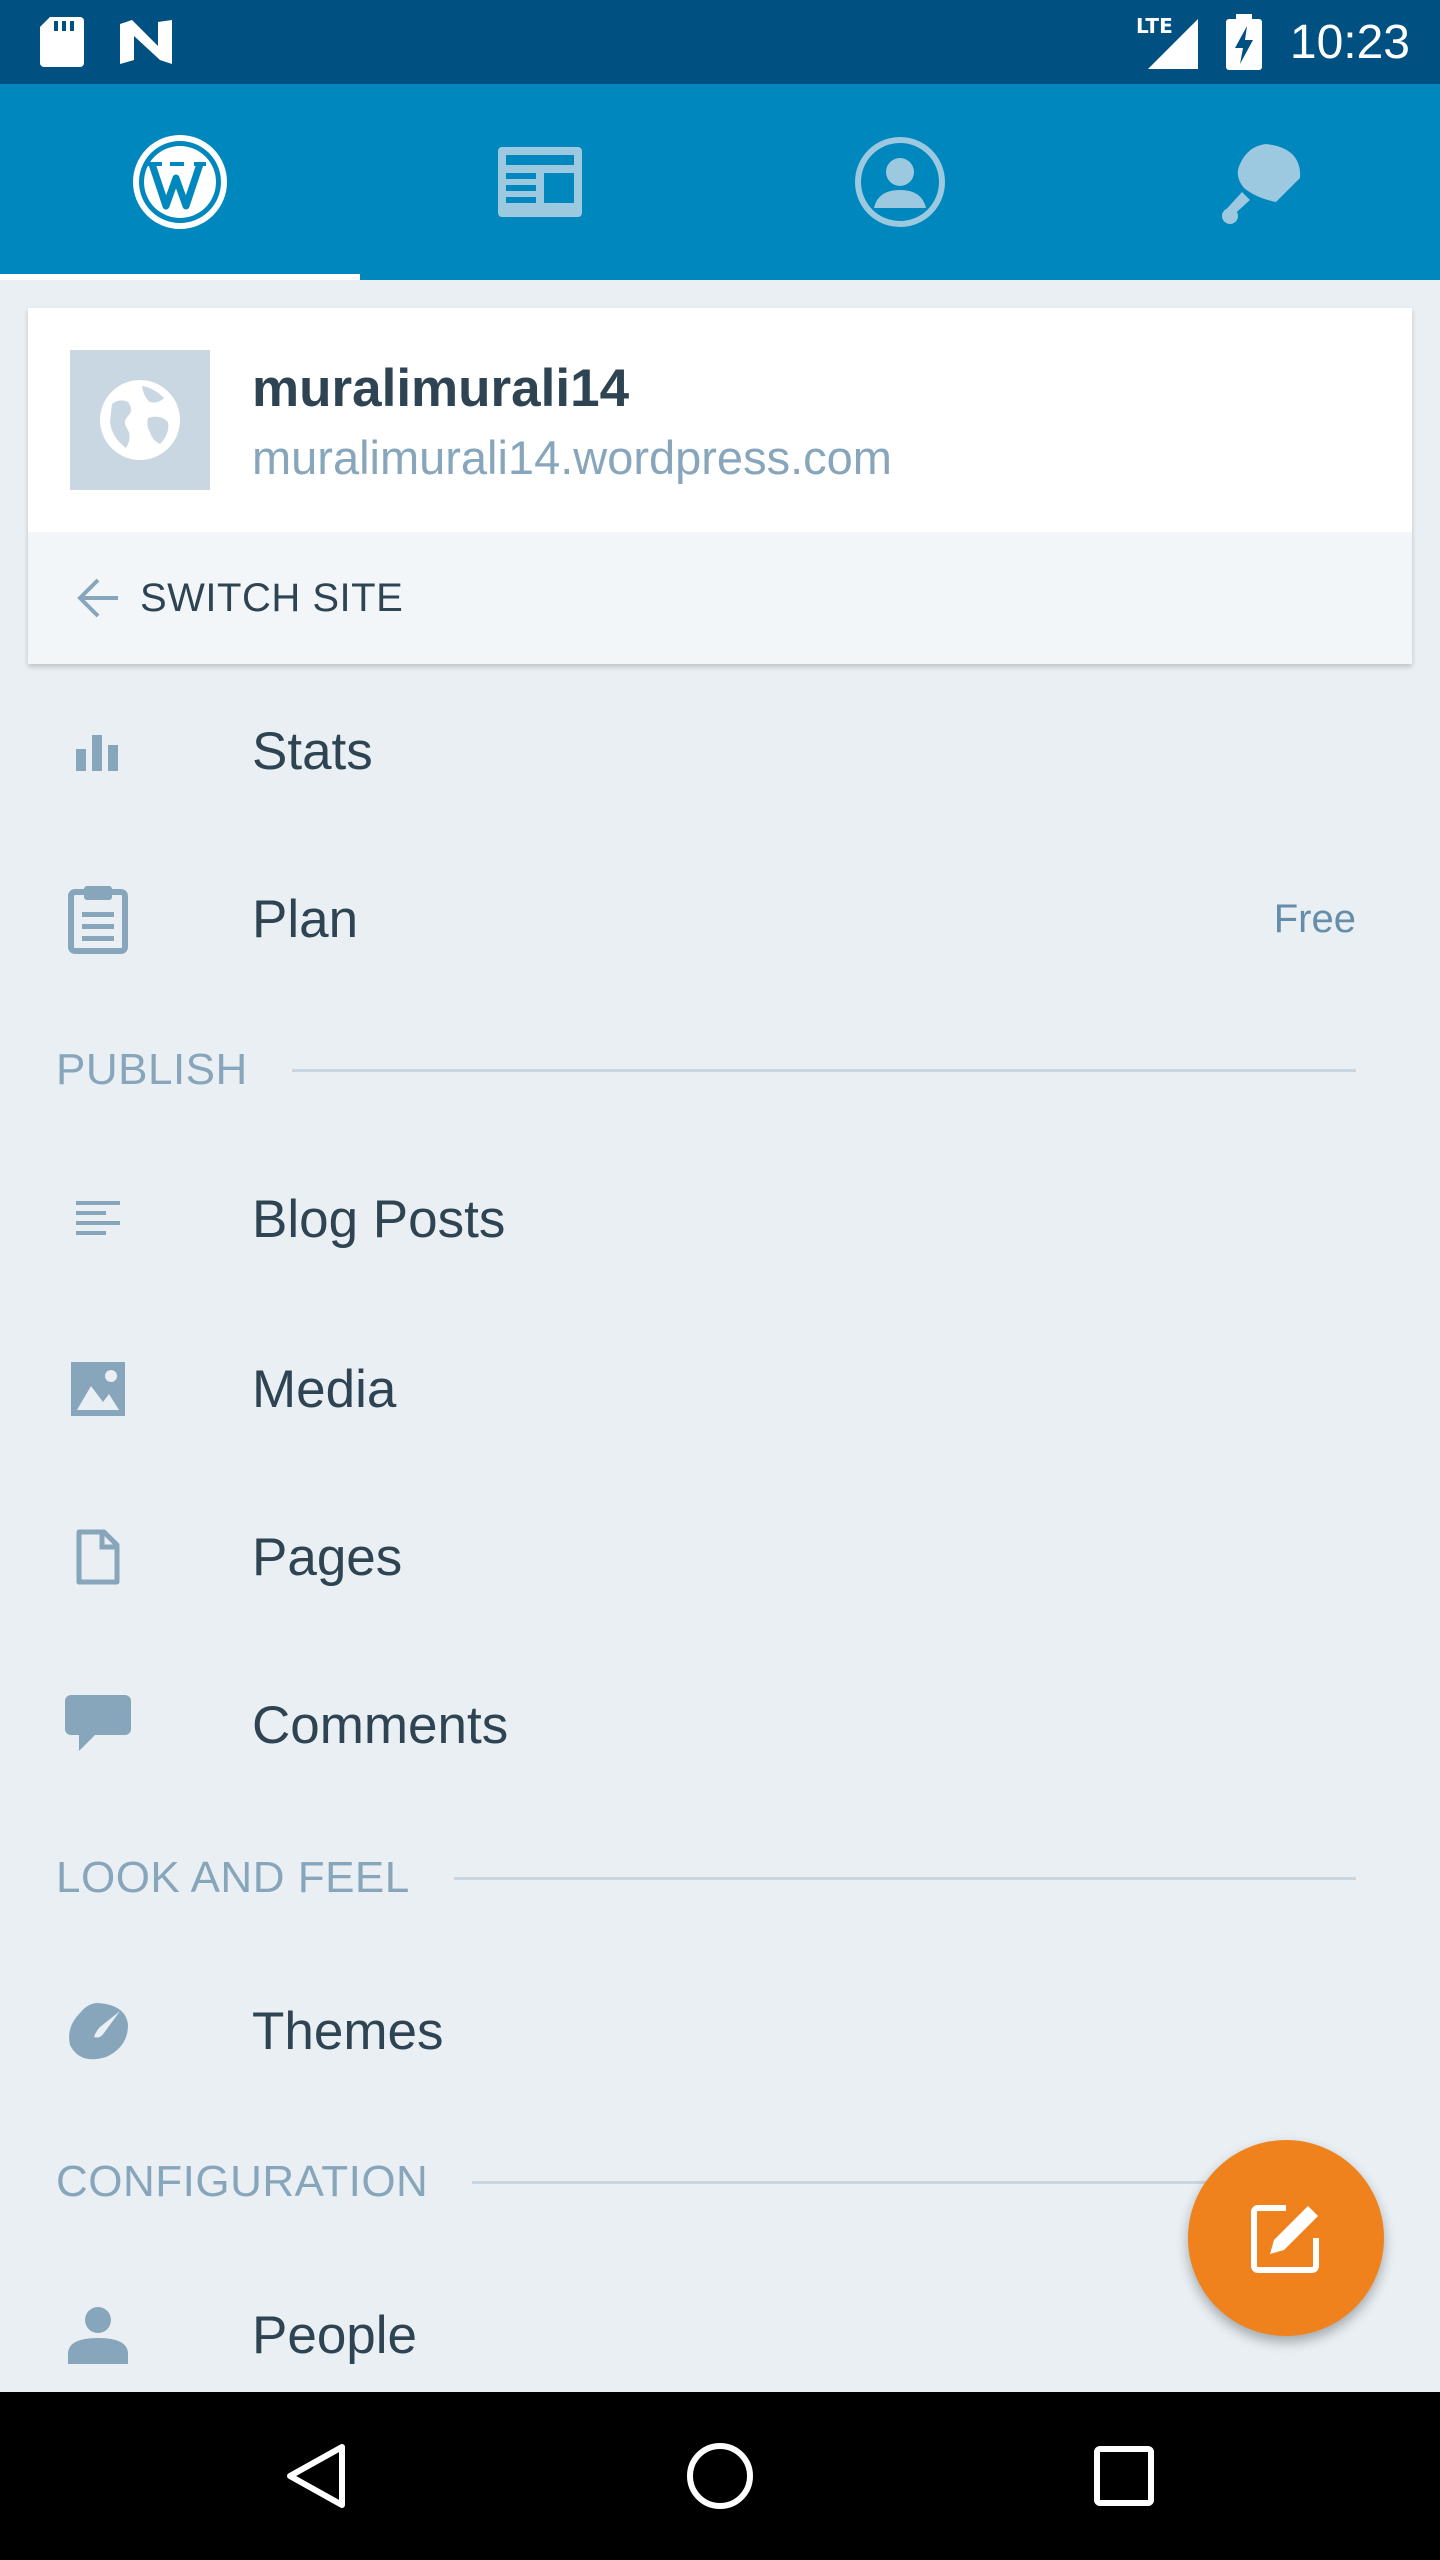 The width and height of the screenshot is (1440, 2560). Describe the element at coordinates (706, 2182) in the screenshot. I see `section-header-configuration: CONFIGURATION` at that location.